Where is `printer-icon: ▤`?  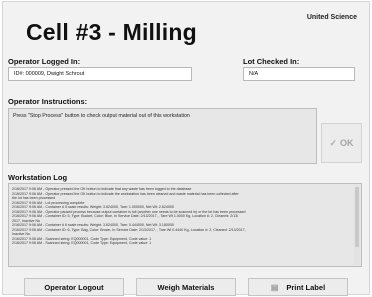
printer-icon: ▤ is located at coordinates (274, 287).